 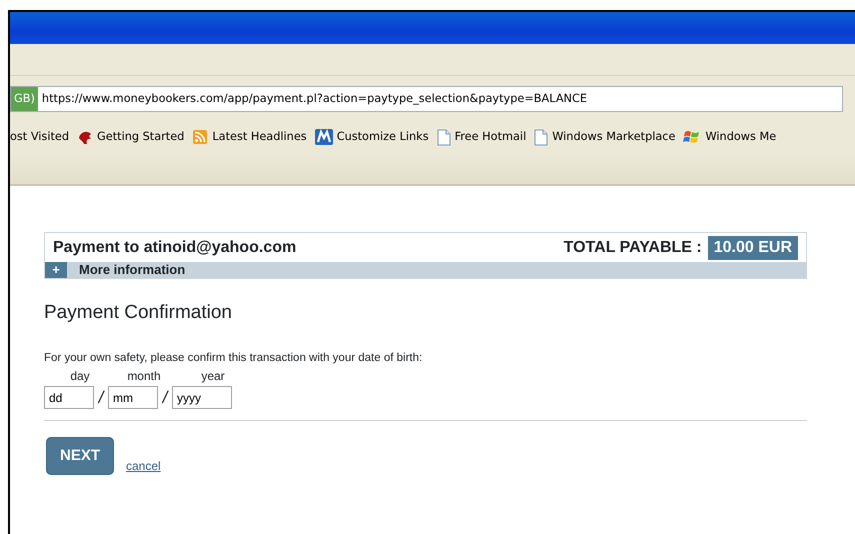 What do you see at coordinates (234, 358) in the screenshot?
I see `instruction-text: For your own safety, please confirm this transaction with your date of birth:` at bounding box center [234, 358].